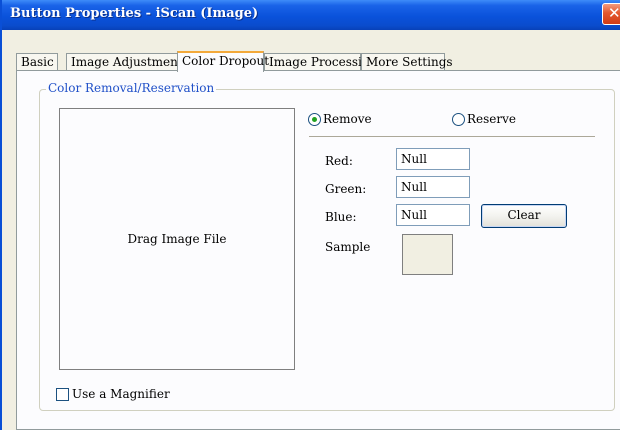 Image resolution: width=620 pixels, height=430 pixels. Describe the element at coordinates (37, 62) in the screenshot. I see `tab-basic: Basic` at that location.